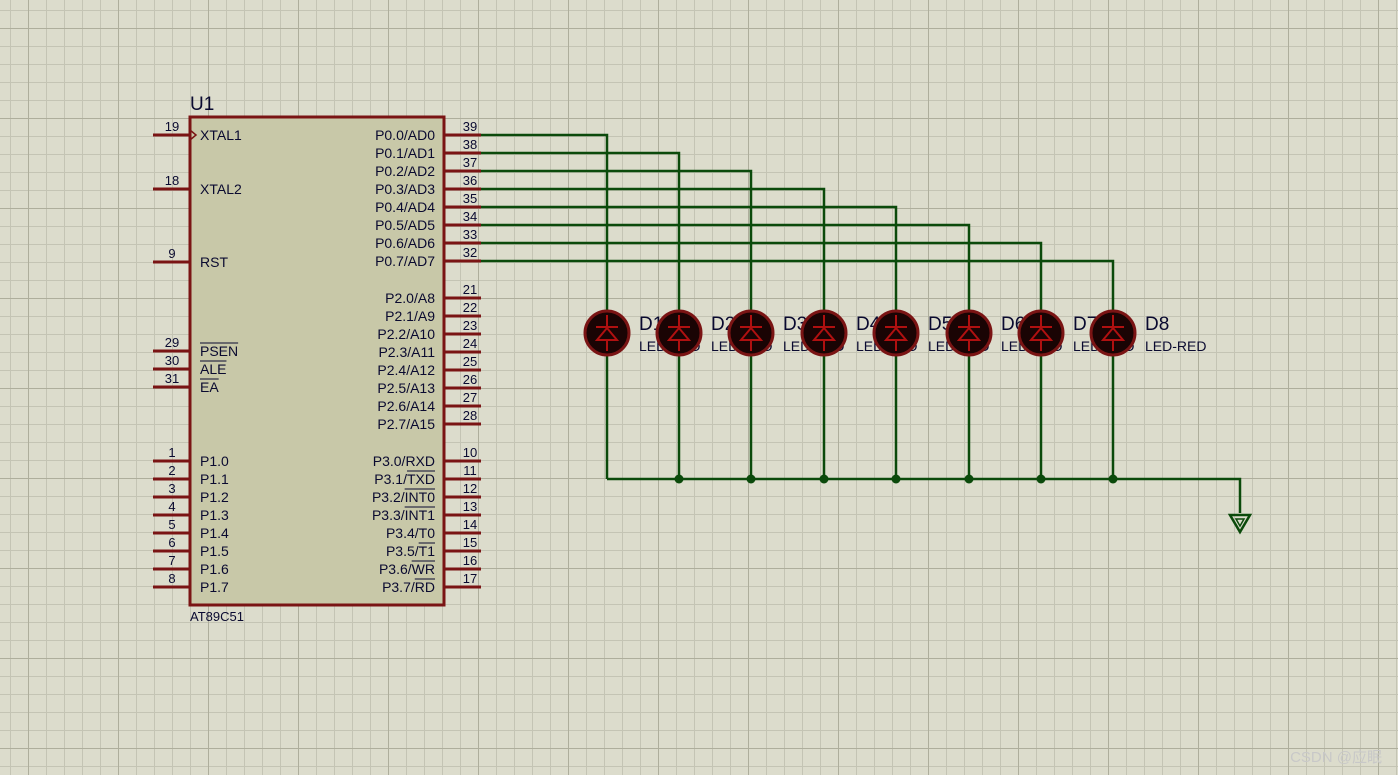 Image resolution: width=1398 pixels, height=775 pixels. What do you see at coordinates (470, 126) in the screenshot?
I see `pin-number-39: 39` at bounding box center [470, 126].